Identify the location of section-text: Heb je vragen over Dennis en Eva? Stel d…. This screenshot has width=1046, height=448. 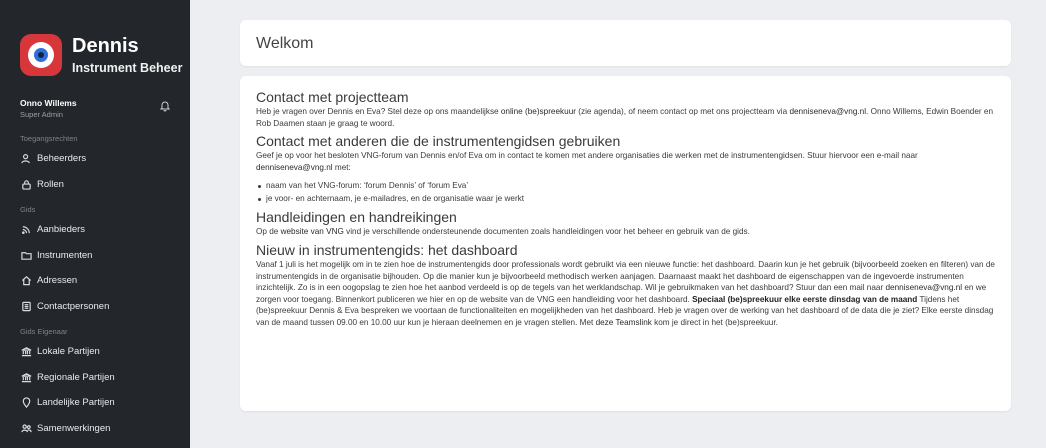
(625, 117).